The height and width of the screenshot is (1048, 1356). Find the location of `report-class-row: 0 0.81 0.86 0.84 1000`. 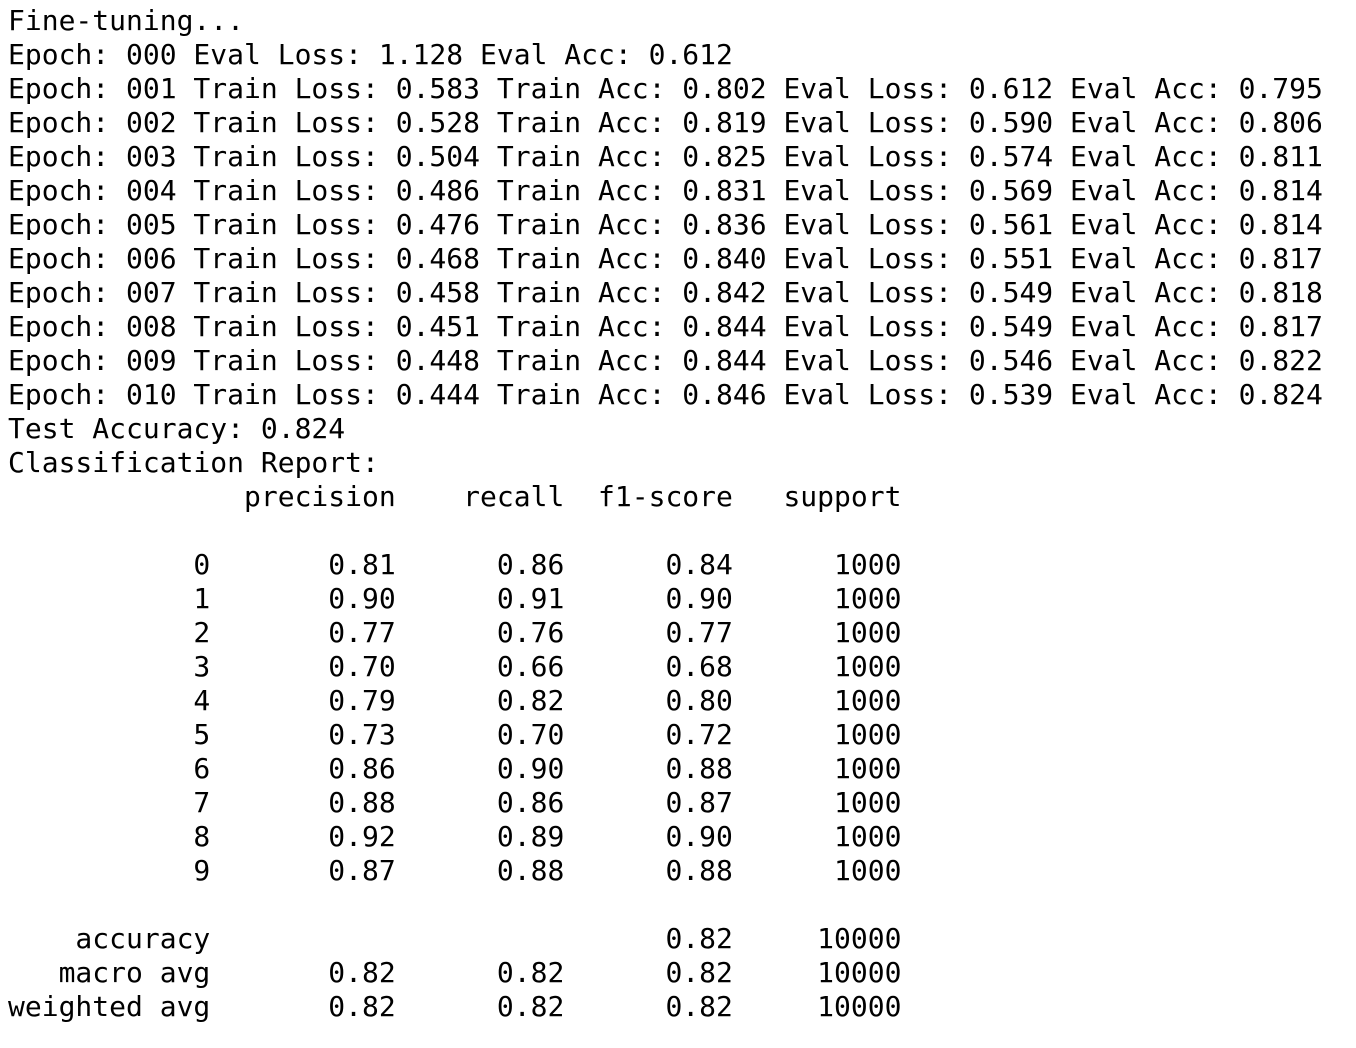

report-class-row: 0 0.81 0.86 0.84 1000 is located at coordinates (455, 564).